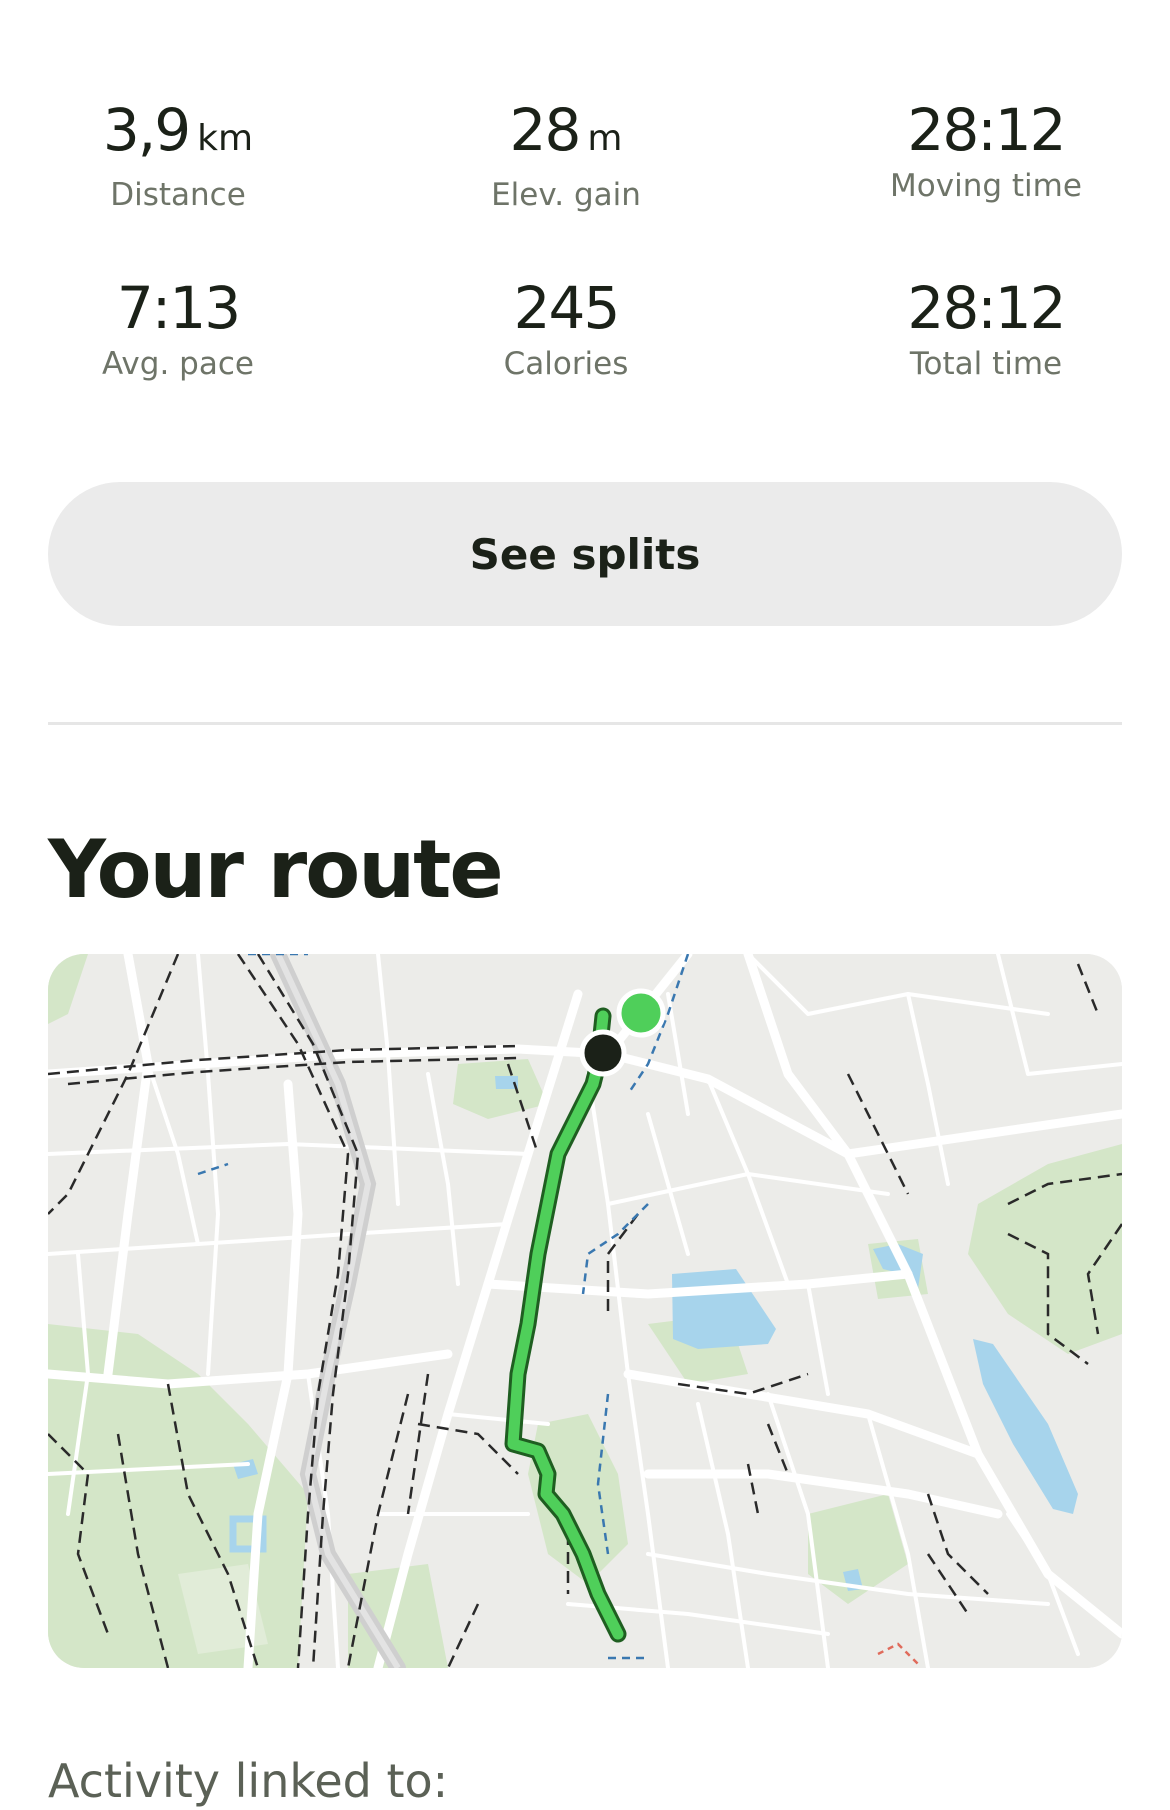 The width and height of the screenshot is (1170, 1810). What do you see at coordinates (566, 195) in the screenshot?
I see `elevation-label: Elev. gain` at bounding box center [566, 195].